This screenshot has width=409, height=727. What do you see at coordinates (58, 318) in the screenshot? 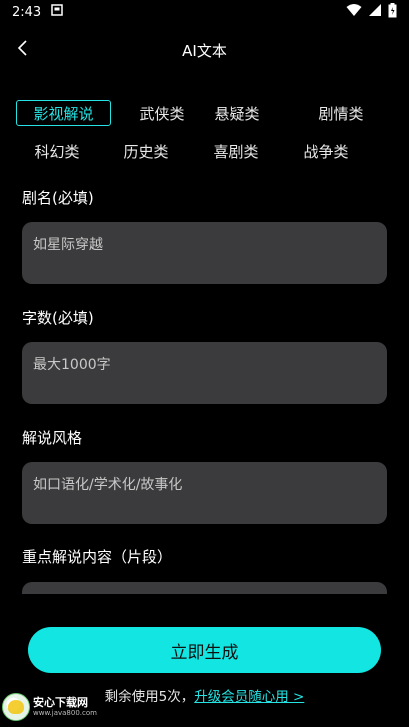
I see `word-count-label: 字数(必填)` at bounding box center [58, 318].